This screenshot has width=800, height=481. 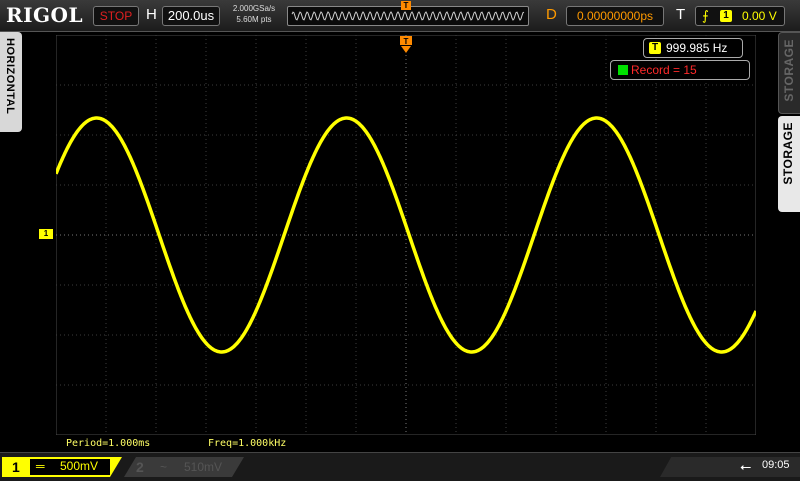 I want to click on storage-tab-active: STORAGE, so click(x=789, y=164).